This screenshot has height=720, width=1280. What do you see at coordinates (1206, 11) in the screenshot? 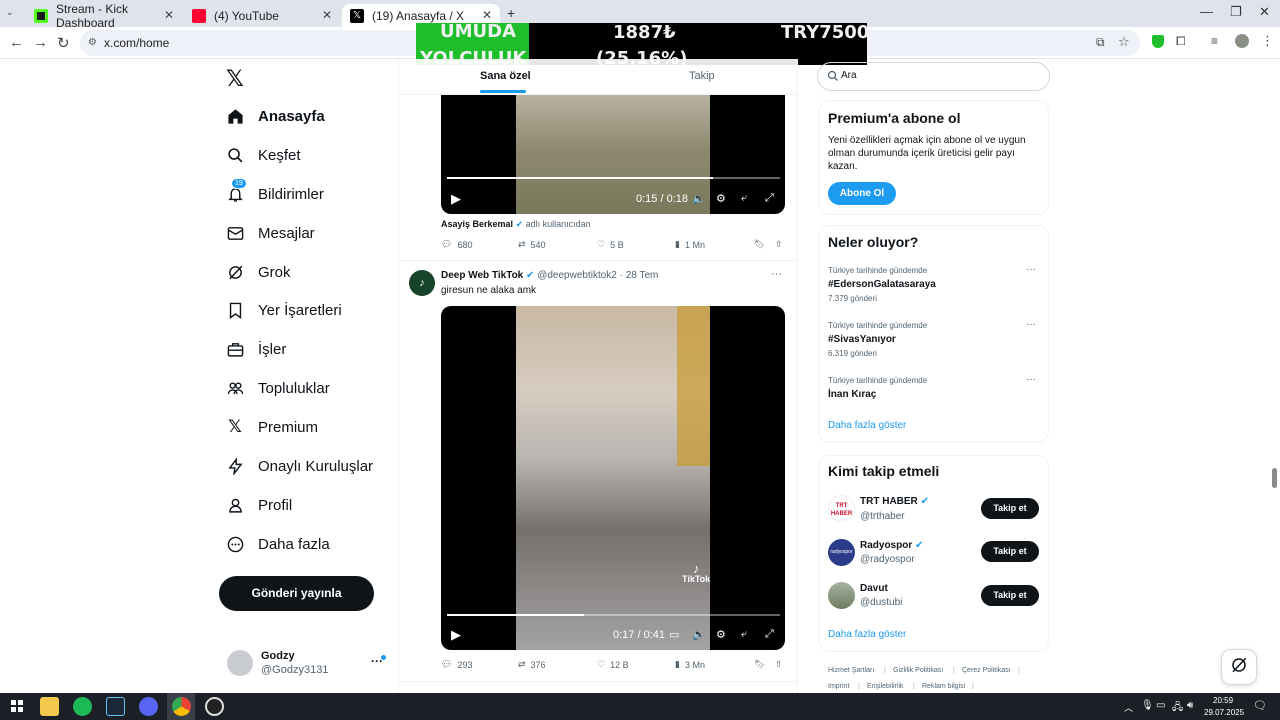
I see `minimize-icon: —` at bounding box center [1206, 11].